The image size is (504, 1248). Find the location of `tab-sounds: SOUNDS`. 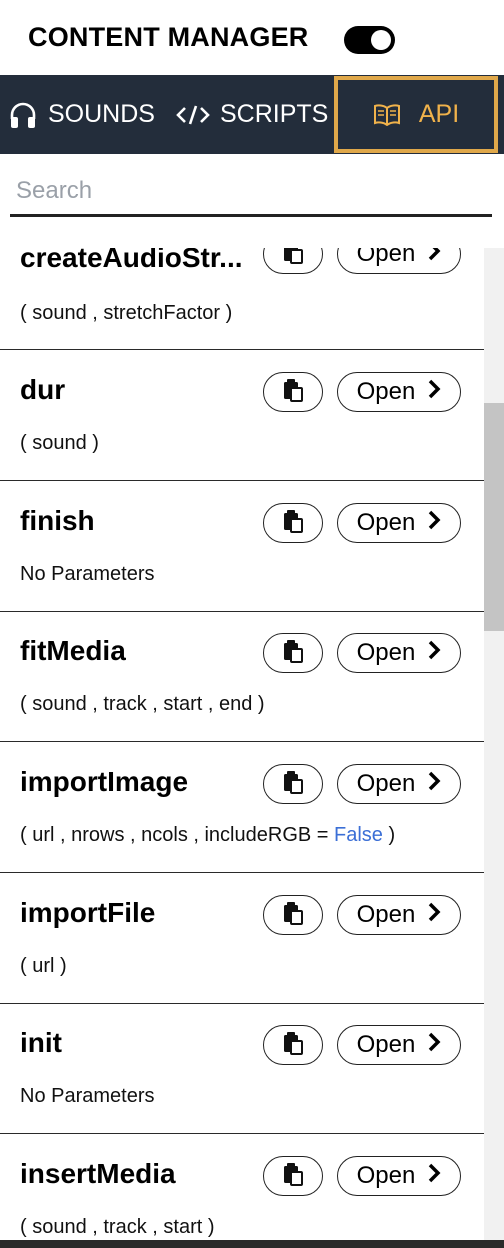

tab-sounds: SOUNDS is located at coordinates (81, 114).